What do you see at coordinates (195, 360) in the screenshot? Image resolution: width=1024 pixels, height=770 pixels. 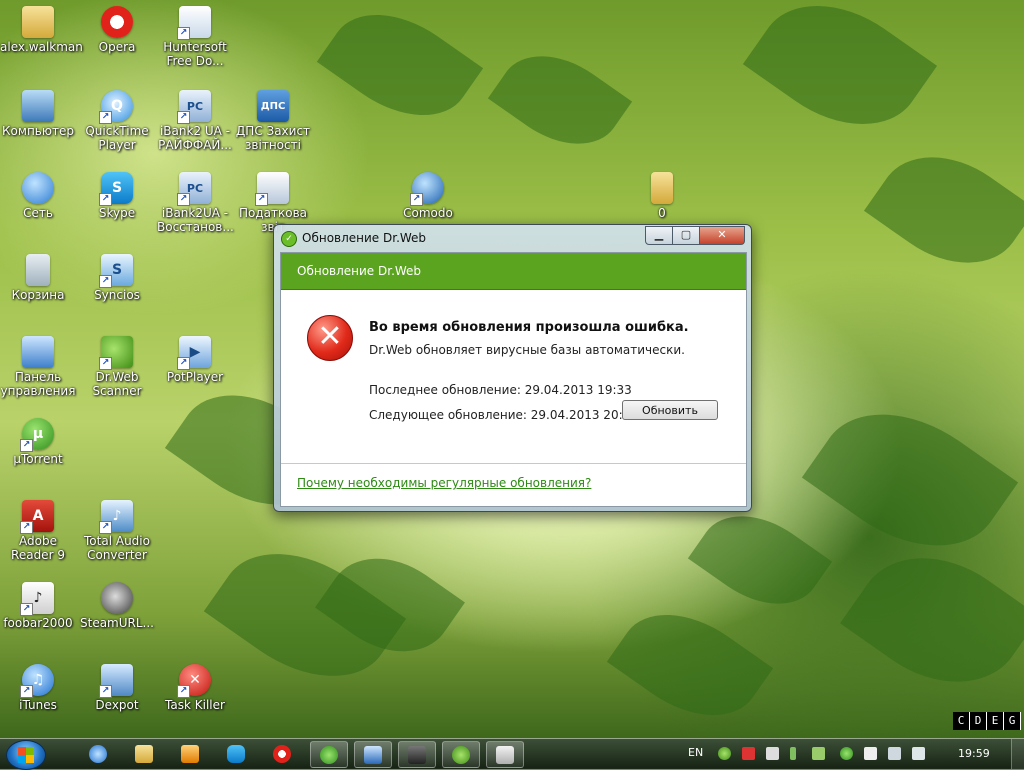 I see `desktop-icon-potplayer: ▶ ↗ PotPlayer` at bounding box center [195, 360].